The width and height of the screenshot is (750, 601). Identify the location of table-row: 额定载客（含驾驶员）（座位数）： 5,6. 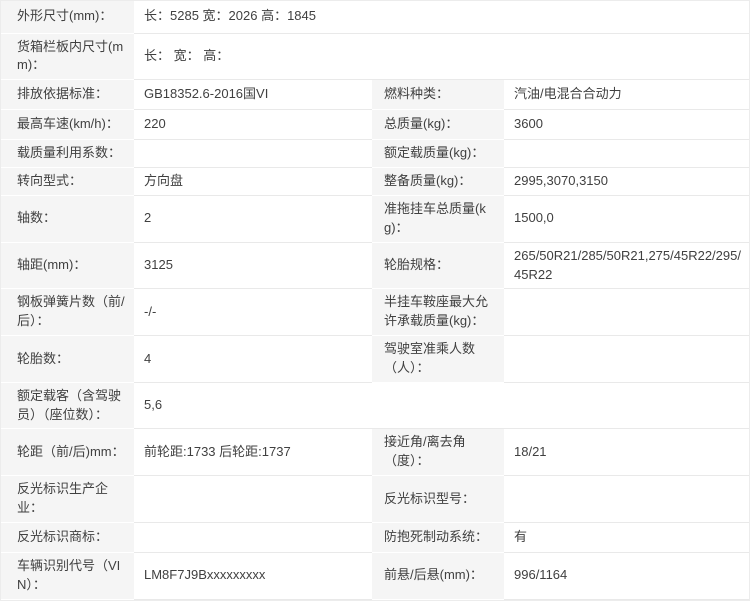
(375, 406).